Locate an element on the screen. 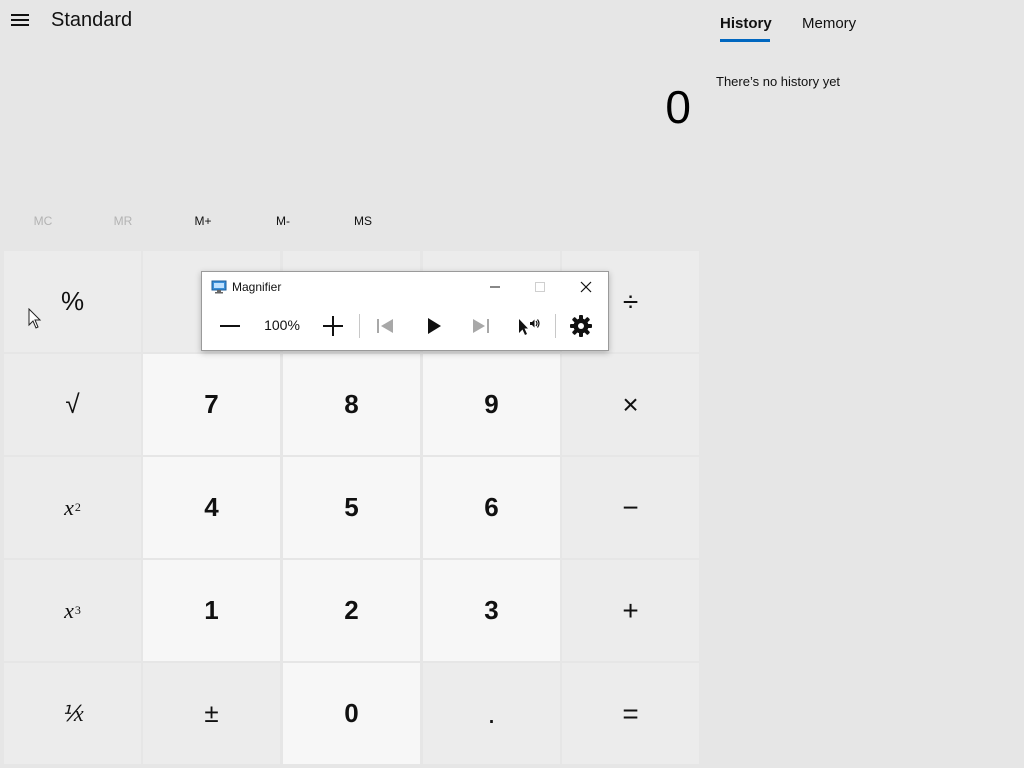 This screenshot has height=768, width=1024. tab-active-indicator is located at coordinates (745, 40).